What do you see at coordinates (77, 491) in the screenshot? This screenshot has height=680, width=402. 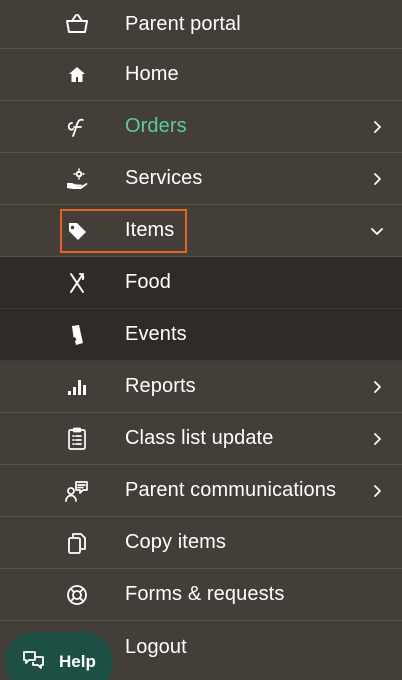 I see `users-chat-icon` at bounding box center [77, 491].